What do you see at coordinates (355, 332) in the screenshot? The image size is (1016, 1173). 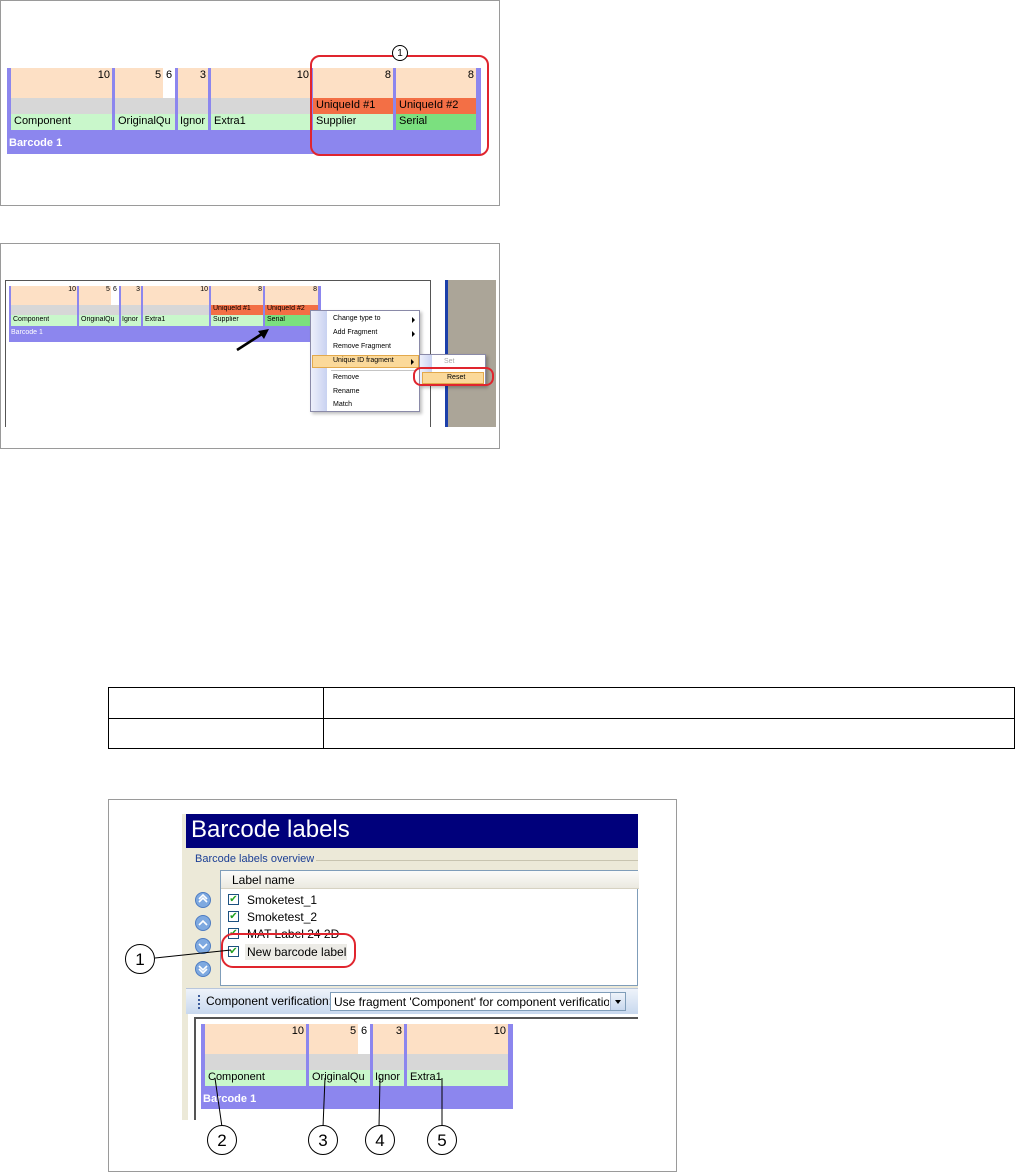 I see `menu-item-label: Add Fragment` at bounding box center [355, 332].